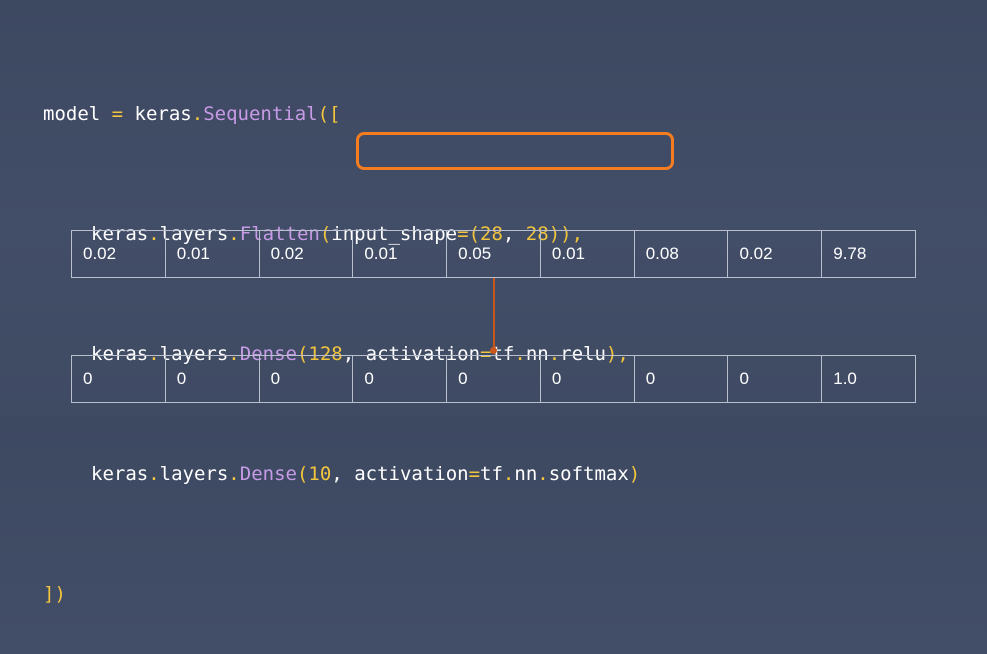 Image resolution: width=987 pixels, height=654 pixels. I want to click on code-line-model: model = keras.Sequential([, so click(341, 114).